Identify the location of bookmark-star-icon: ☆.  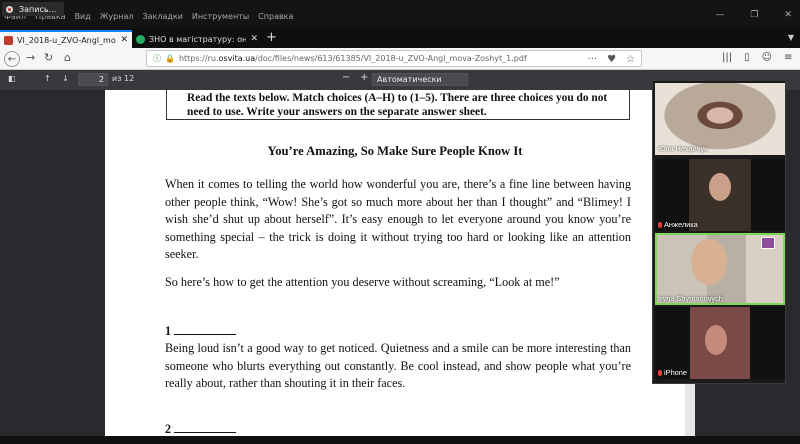
(630, 59).